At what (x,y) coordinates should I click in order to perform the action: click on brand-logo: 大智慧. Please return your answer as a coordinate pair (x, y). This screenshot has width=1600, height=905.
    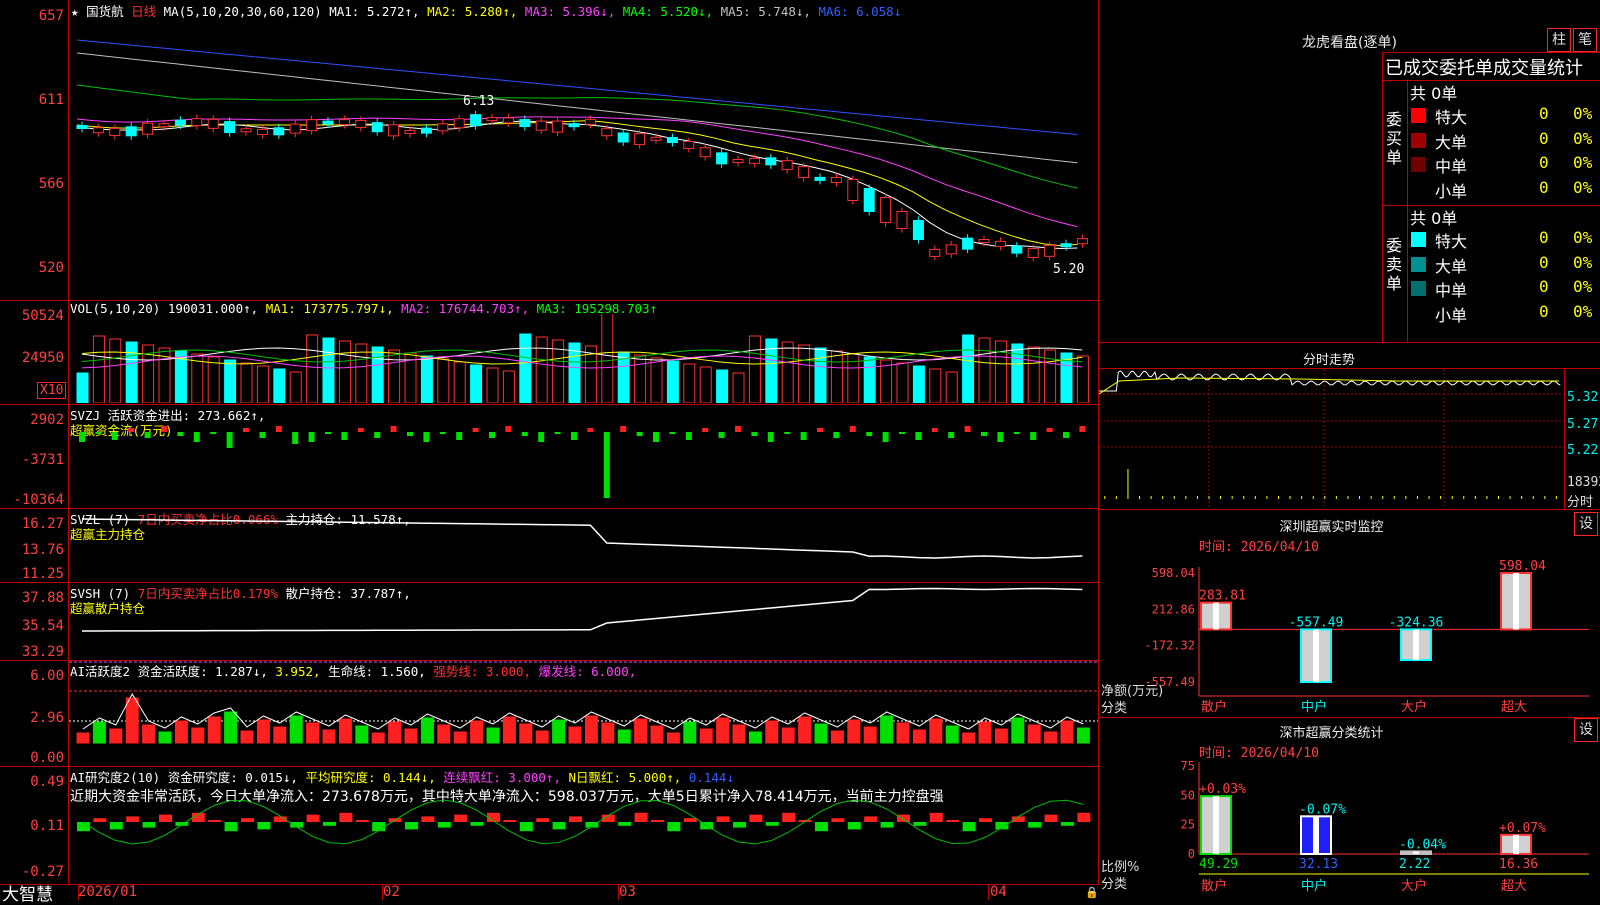
    Looking at the image, I should click on (27, 892).